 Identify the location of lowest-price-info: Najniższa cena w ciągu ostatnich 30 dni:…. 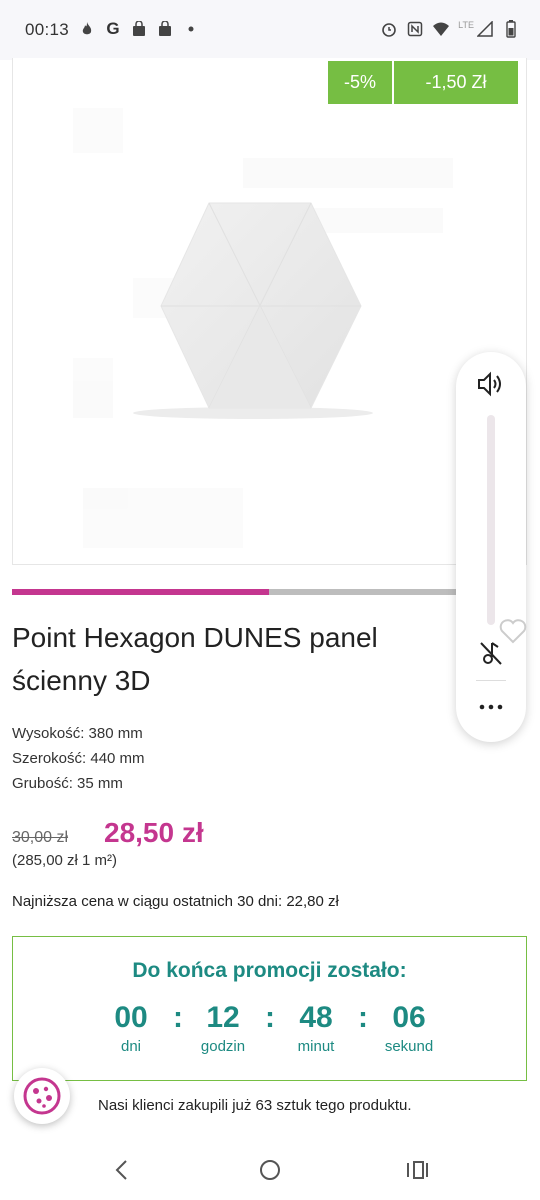
(175, 901).